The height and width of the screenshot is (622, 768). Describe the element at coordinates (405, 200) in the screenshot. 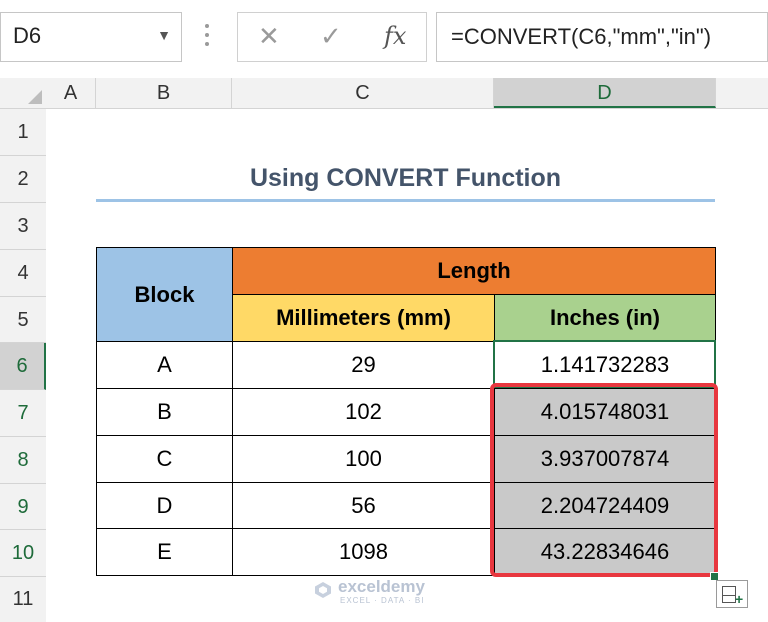

I see `title-underline` at that location.